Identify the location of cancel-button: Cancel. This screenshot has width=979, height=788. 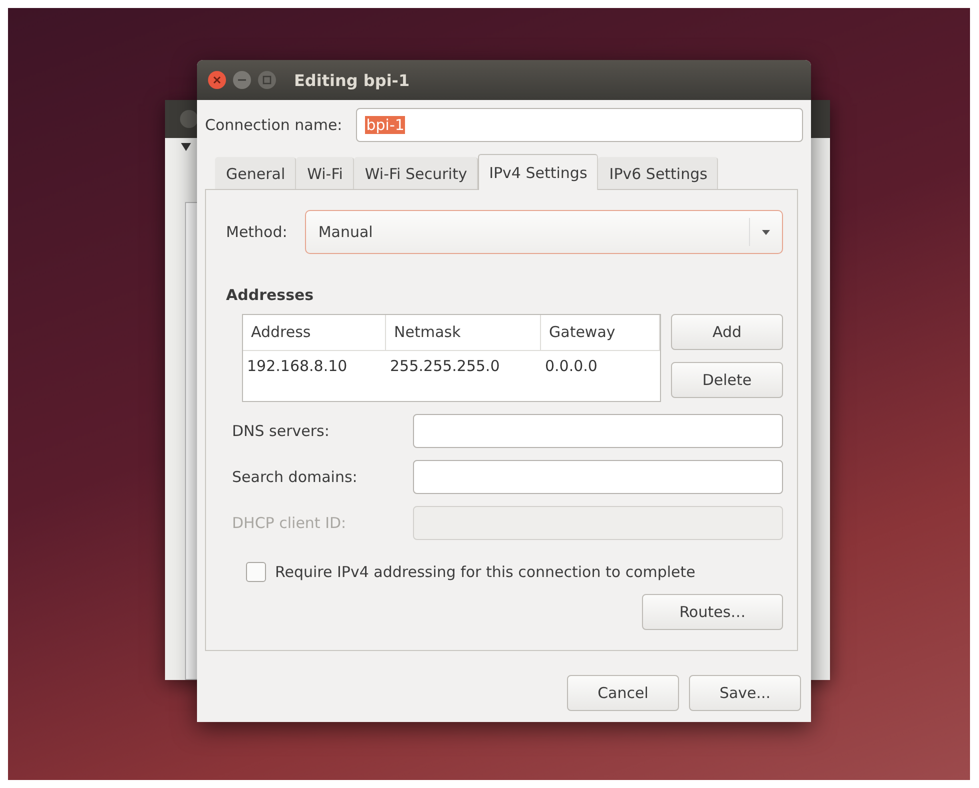
(623, 693).